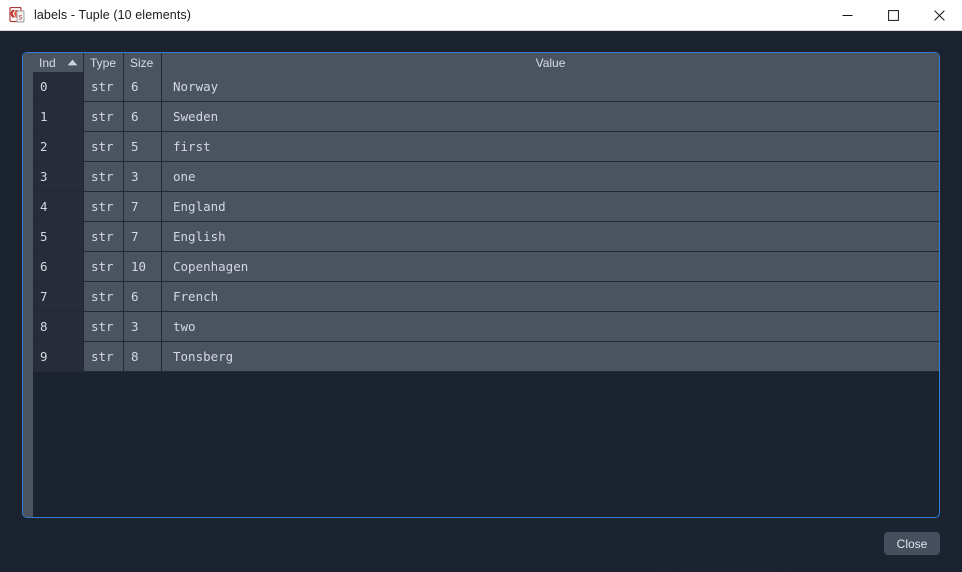 This screenshot has width=962, height=572. I want to click on cell-value: Tonsberg, so click(550, 356).